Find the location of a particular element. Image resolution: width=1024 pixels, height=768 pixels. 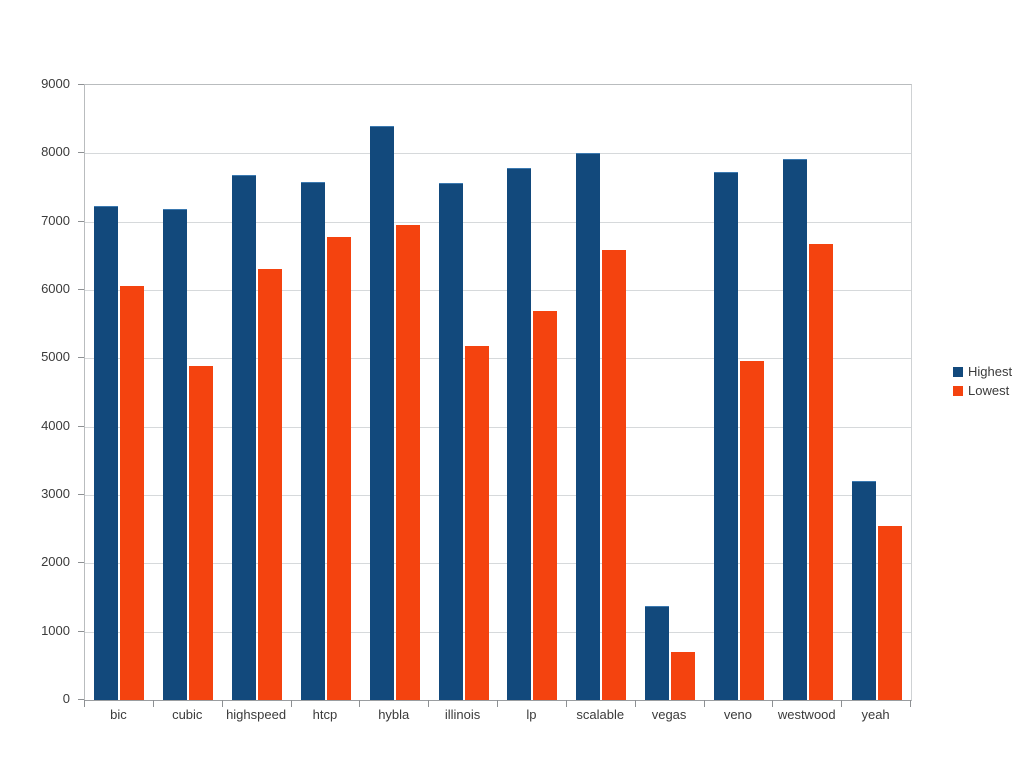

bar-veno-highest is located at coordinates (725, 435).